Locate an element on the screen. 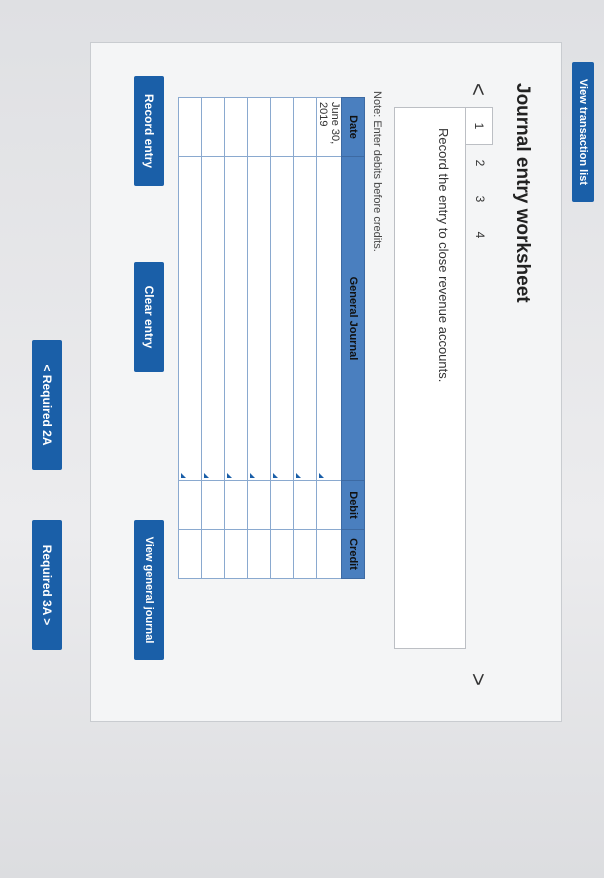  worksheet-title: Journal entry worksheet is located at coordinates (522, 193).